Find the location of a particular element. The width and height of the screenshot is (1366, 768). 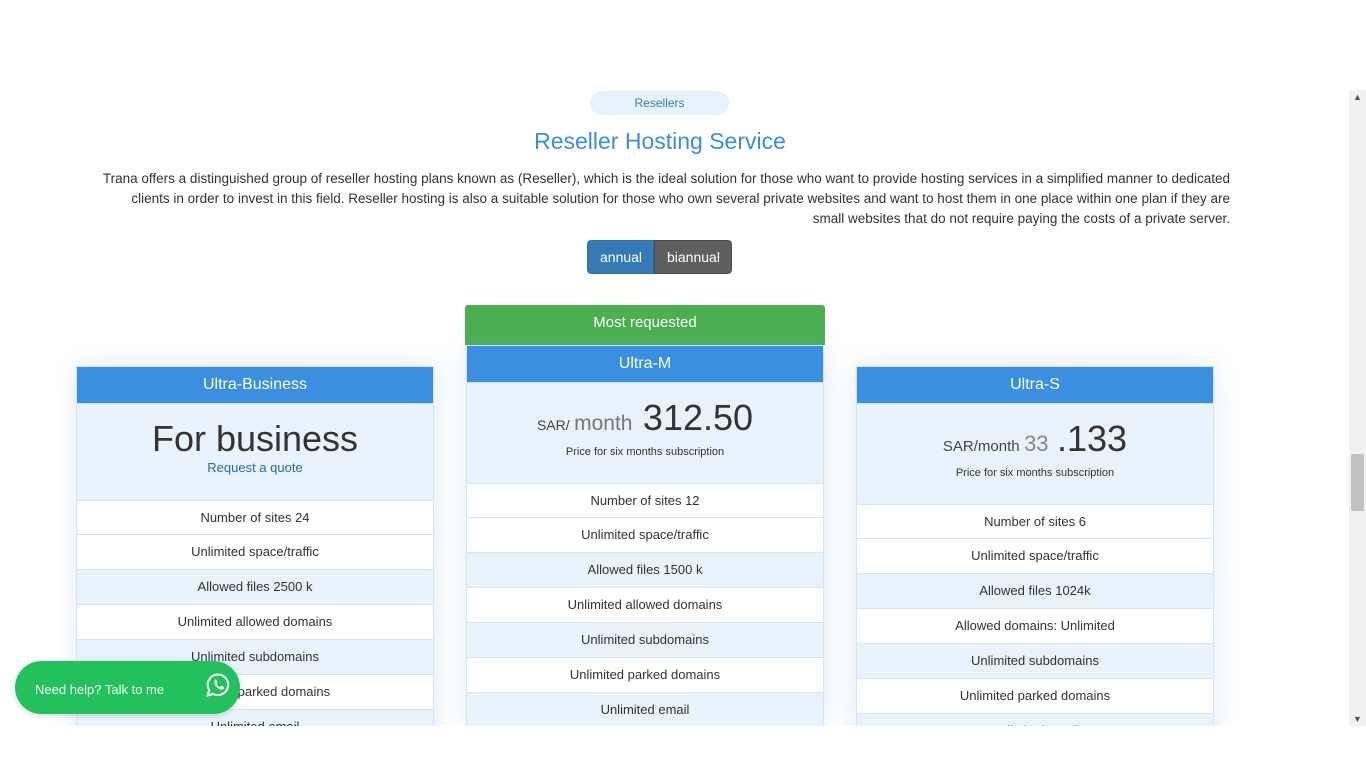

price-period: month is located at coordinates (603, 423).